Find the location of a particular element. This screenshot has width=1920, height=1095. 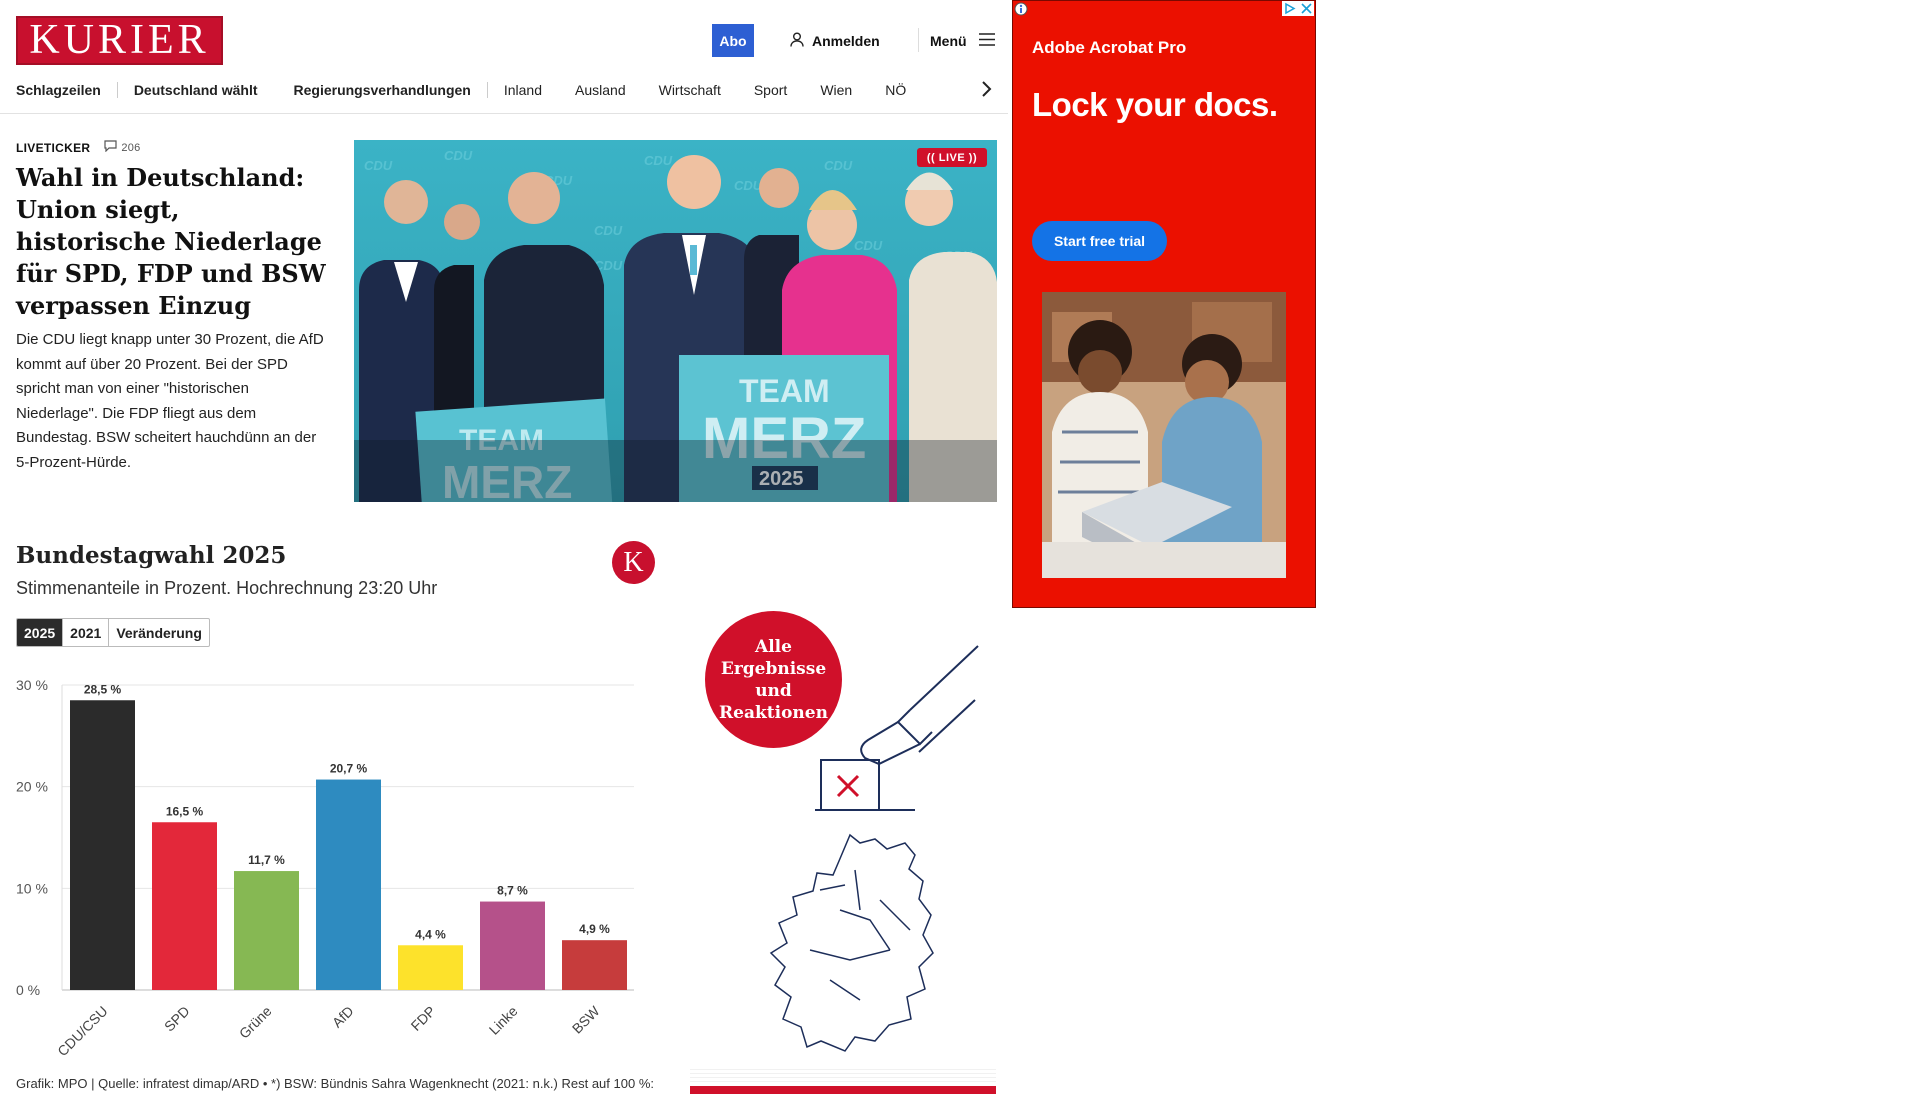

menu-button: Menü is located at coordinates (962, 41).